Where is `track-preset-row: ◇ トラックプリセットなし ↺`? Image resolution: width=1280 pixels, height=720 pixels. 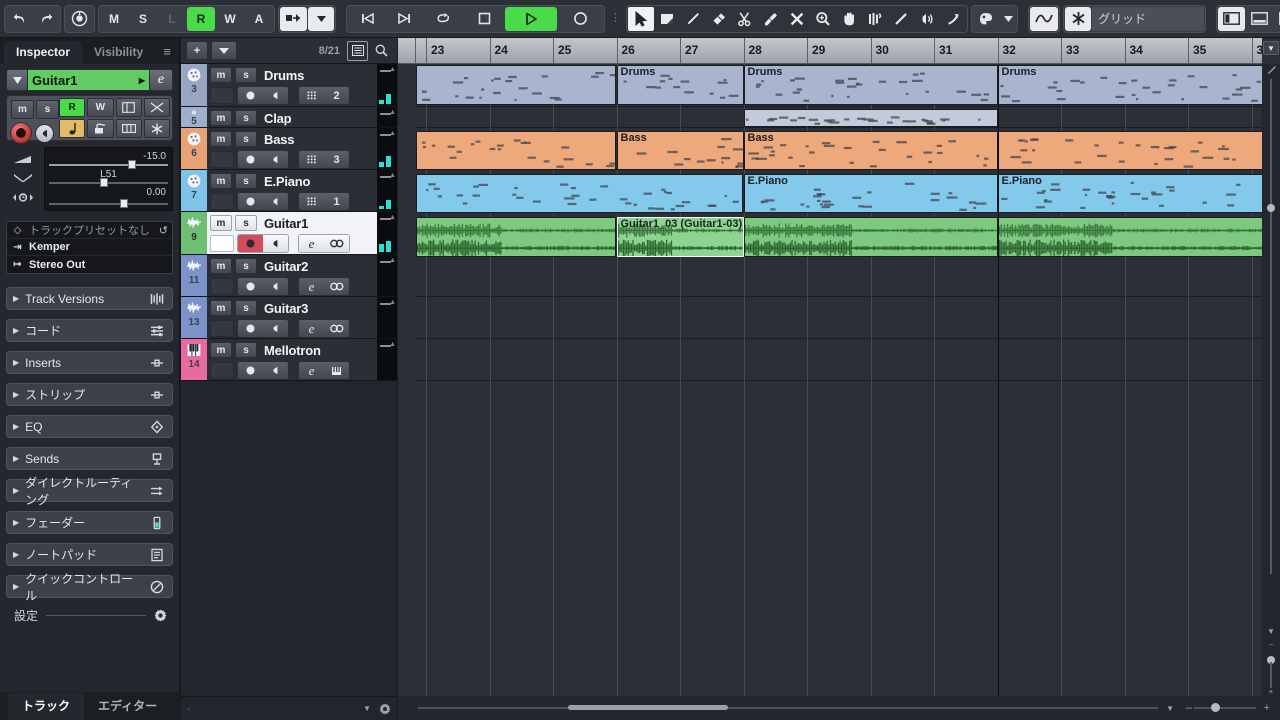
track-preset-row: ◇ トラックプリセットなし ↺ is located at coordinates (89, 230).